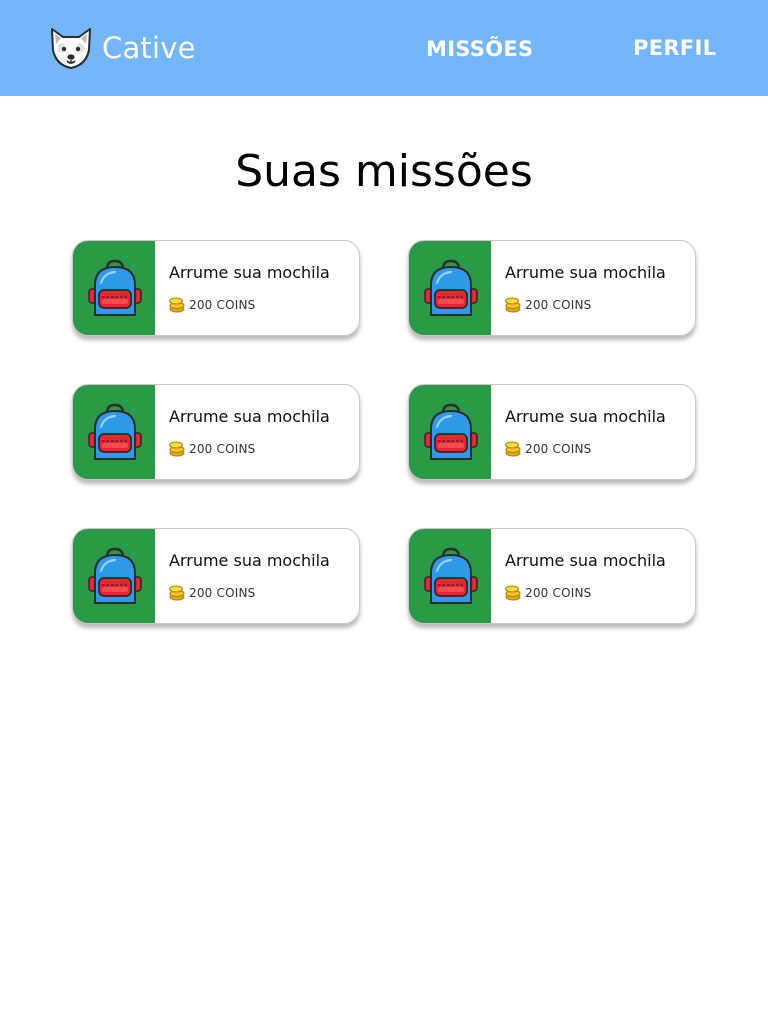 Image resolution: width=768 pixels, height=1024 pixels. I want to click on dog-face-icon, so click(71, 48).